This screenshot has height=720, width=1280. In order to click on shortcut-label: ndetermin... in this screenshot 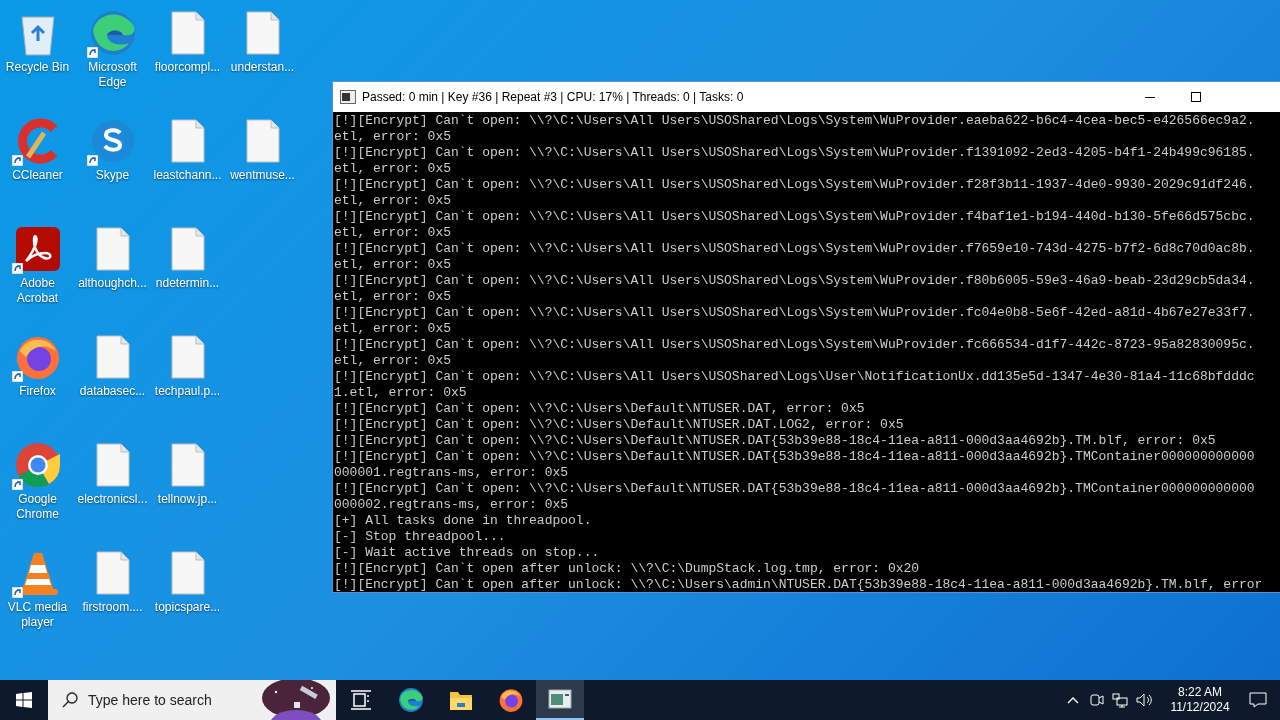, I will do `click(187, 283)`.